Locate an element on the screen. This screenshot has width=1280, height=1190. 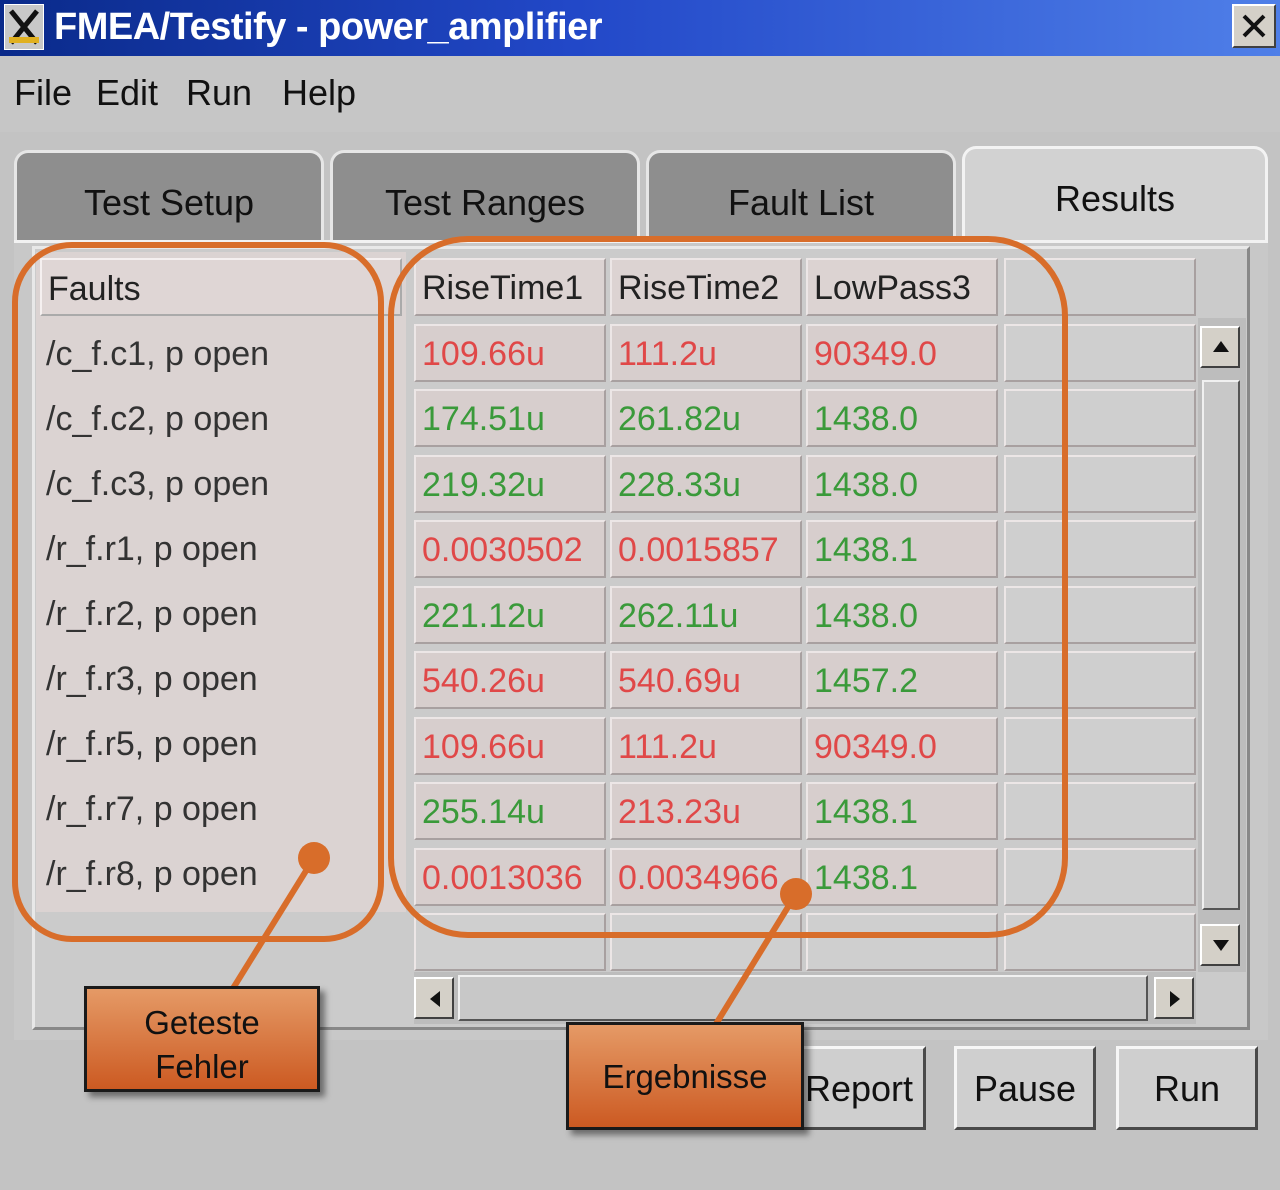
results-callout-label: Ergebnisse is located at coordinates (685, 1076).